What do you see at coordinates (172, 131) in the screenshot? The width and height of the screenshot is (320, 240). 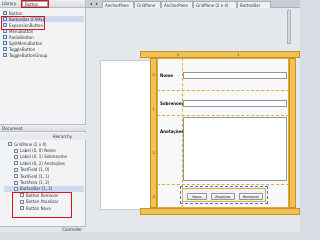 I see `label-anotacoes: Anotações` at bounding box center [172, 131].